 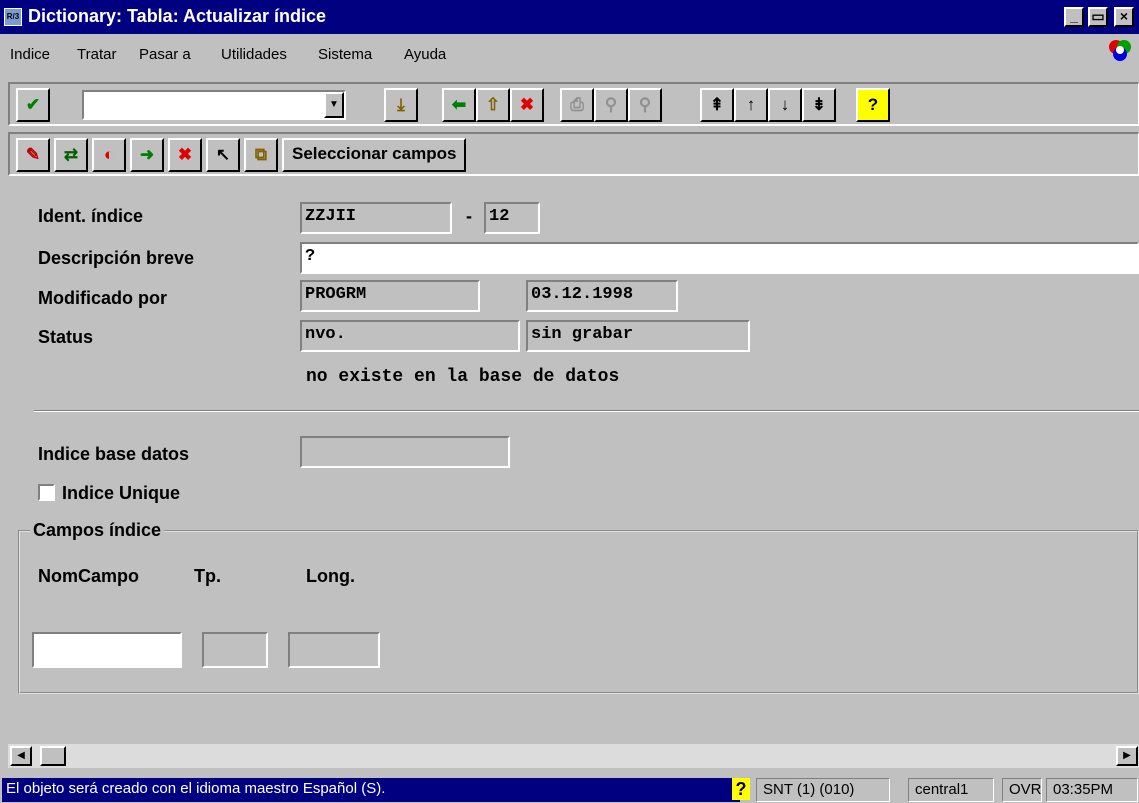 I want to click on help-icon: ?, so click(x=873, y=104).